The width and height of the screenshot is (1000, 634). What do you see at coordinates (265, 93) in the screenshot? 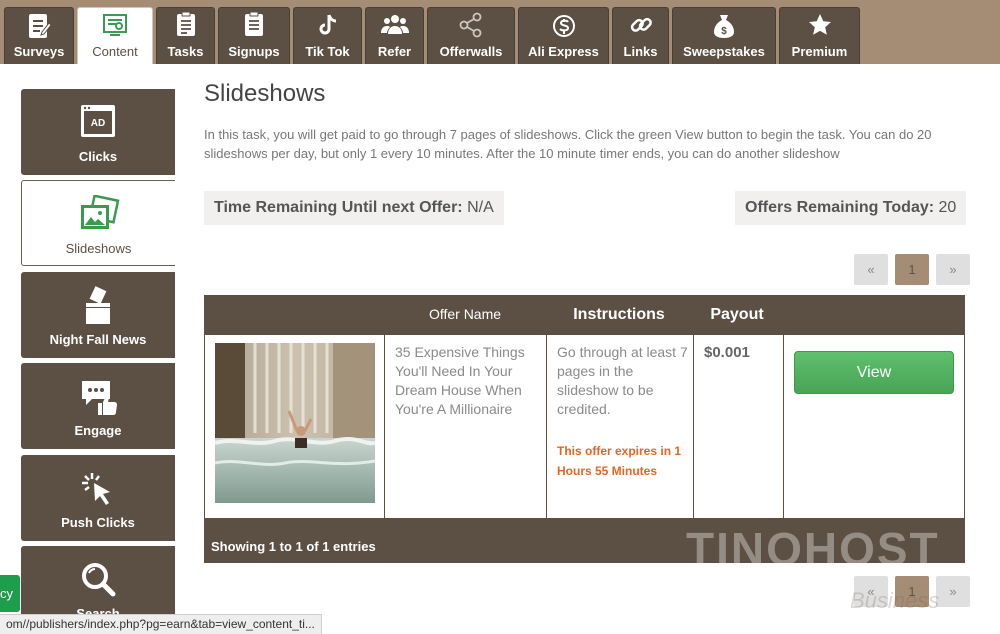
I see `page-title: Slideshows` at bounding box center [265, 93].